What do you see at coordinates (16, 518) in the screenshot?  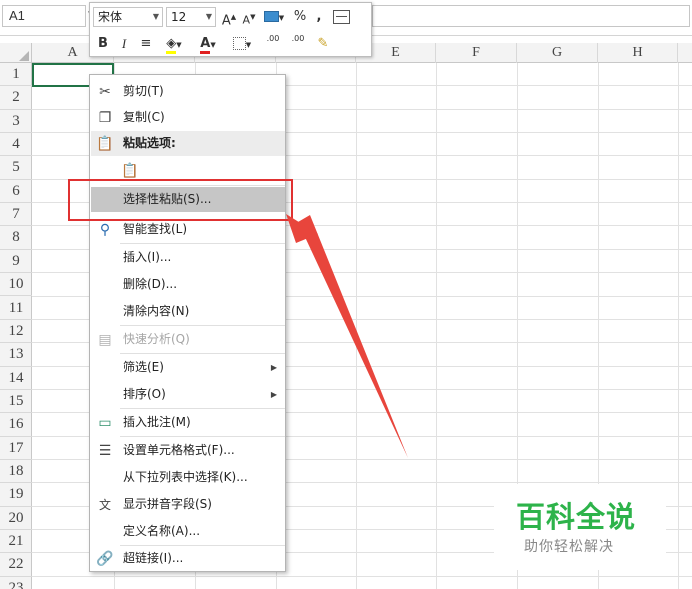 I see `row-header-20: 20` at bounding box center [16, 518].